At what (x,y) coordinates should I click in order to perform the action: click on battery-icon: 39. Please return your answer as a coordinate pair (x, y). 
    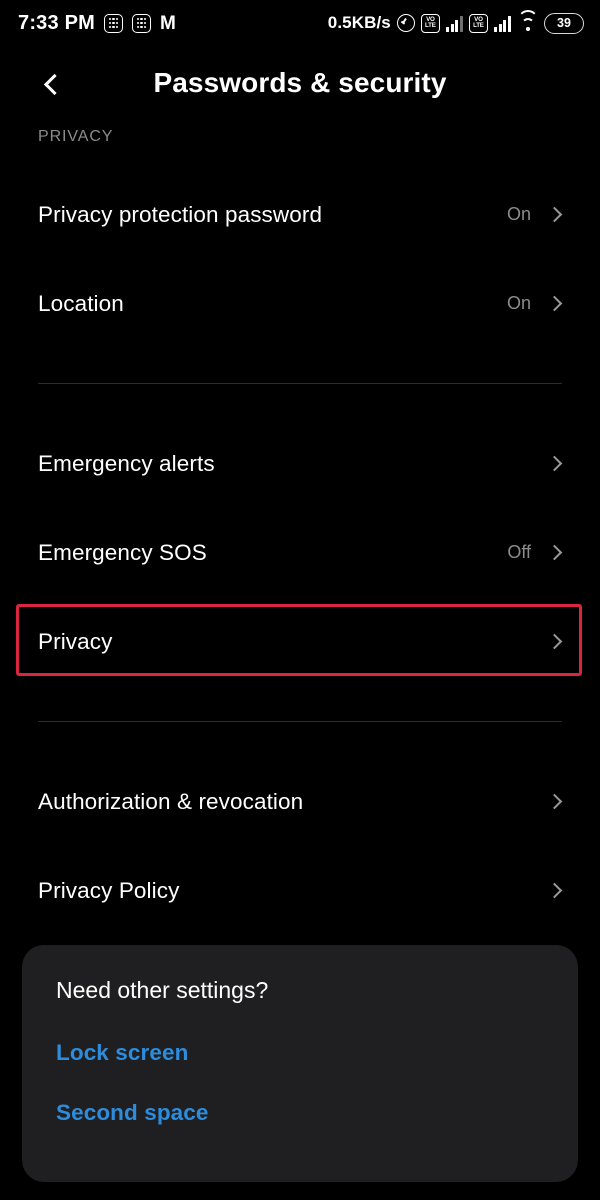
    Looking at the image, I should click on (564, 23).